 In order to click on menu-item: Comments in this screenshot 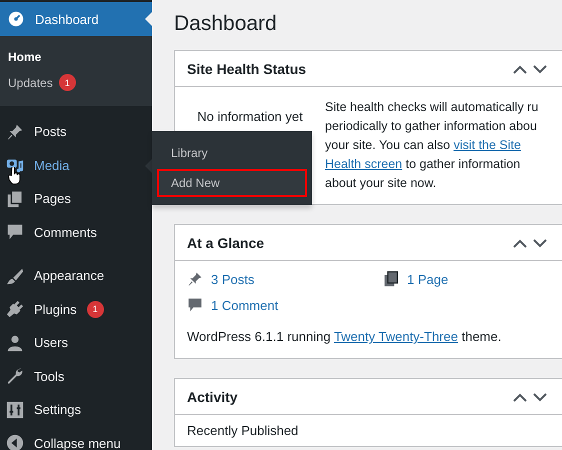, I will do `click(76, 232)`.